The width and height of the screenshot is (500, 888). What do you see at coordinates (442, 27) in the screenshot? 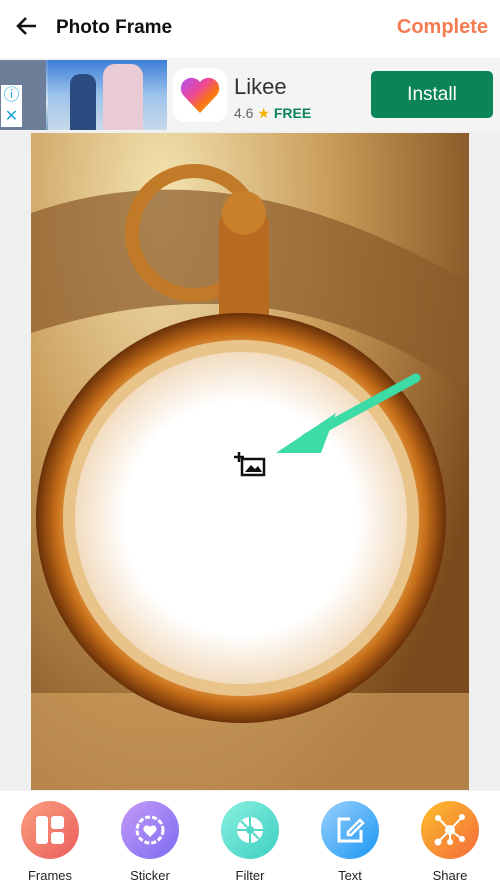
I see `complete-button: Complete` at bounding box center [442, 27].